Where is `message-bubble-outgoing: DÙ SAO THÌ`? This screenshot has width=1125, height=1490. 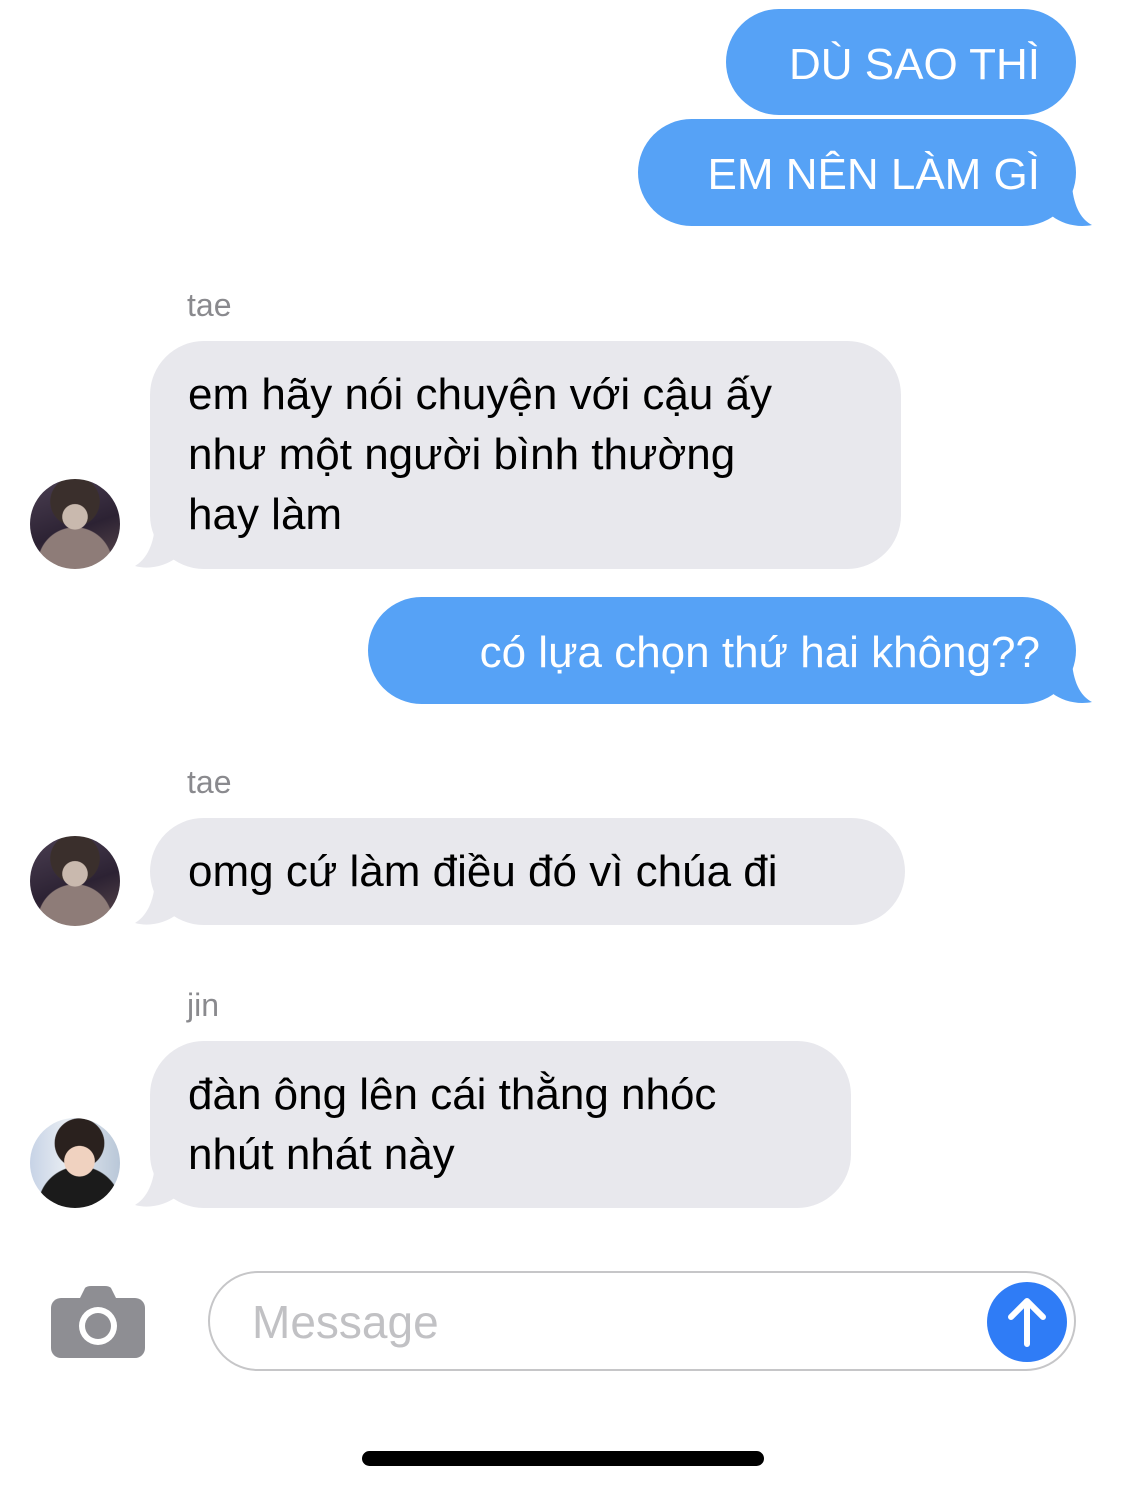 message-bubble-outgoing: DÙ SAO THÌ is located at coordinates (901, 62).